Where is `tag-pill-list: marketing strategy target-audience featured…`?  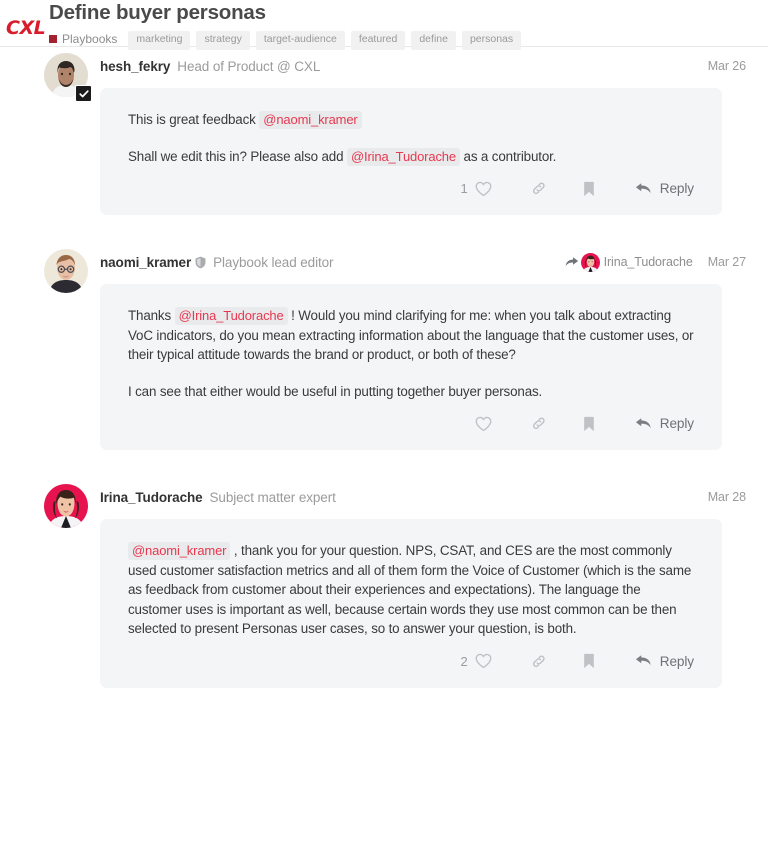
tag-pill-list: marketing strategy target-audience featured… is located at coordinates (327, 39).